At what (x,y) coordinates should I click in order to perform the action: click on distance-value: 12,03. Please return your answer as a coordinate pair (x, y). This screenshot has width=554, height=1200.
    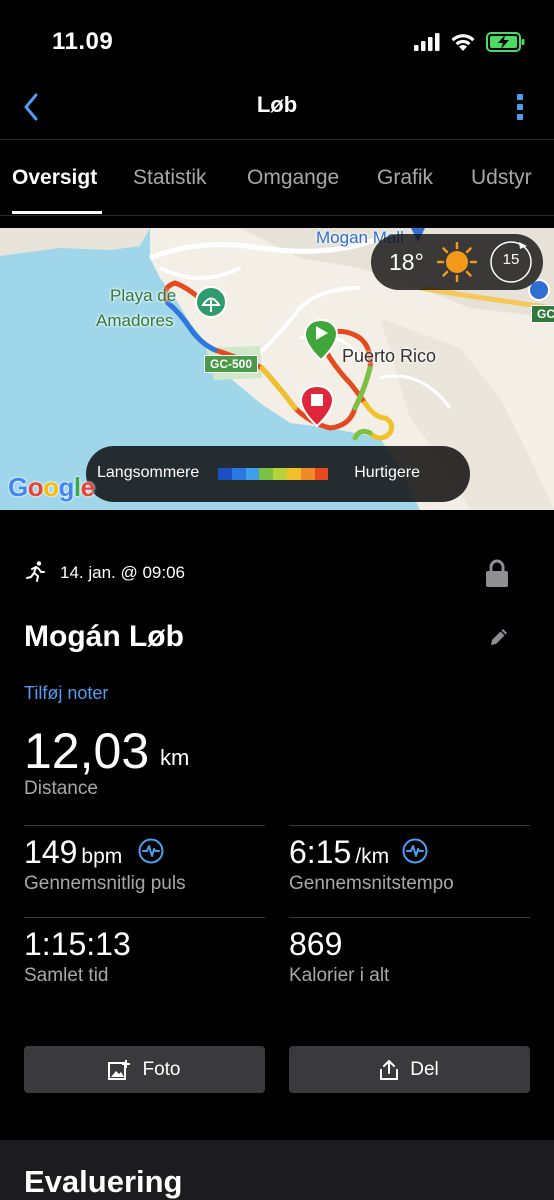
    Looking at the image, I should click on (87, 751).